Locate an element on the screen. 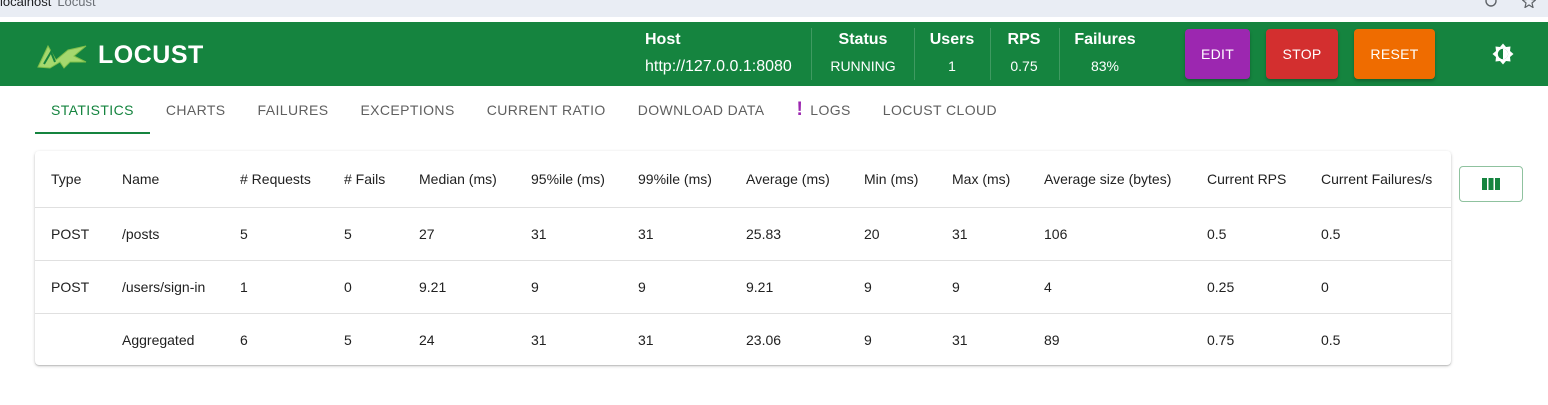 This screenshot has width=1548, height=405. column-header: Average (ms) is located at coordinates (789, 179).